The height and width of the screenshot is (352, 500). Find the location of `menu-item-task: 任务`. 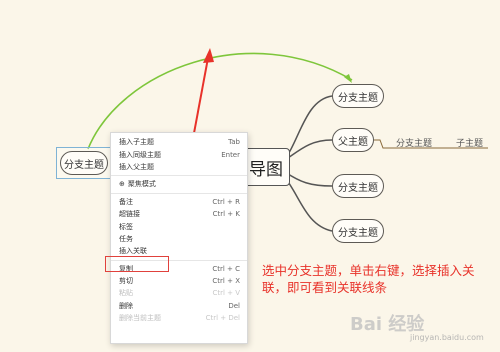

menu-item-task: 任务 is located at coordinates (179, 239).